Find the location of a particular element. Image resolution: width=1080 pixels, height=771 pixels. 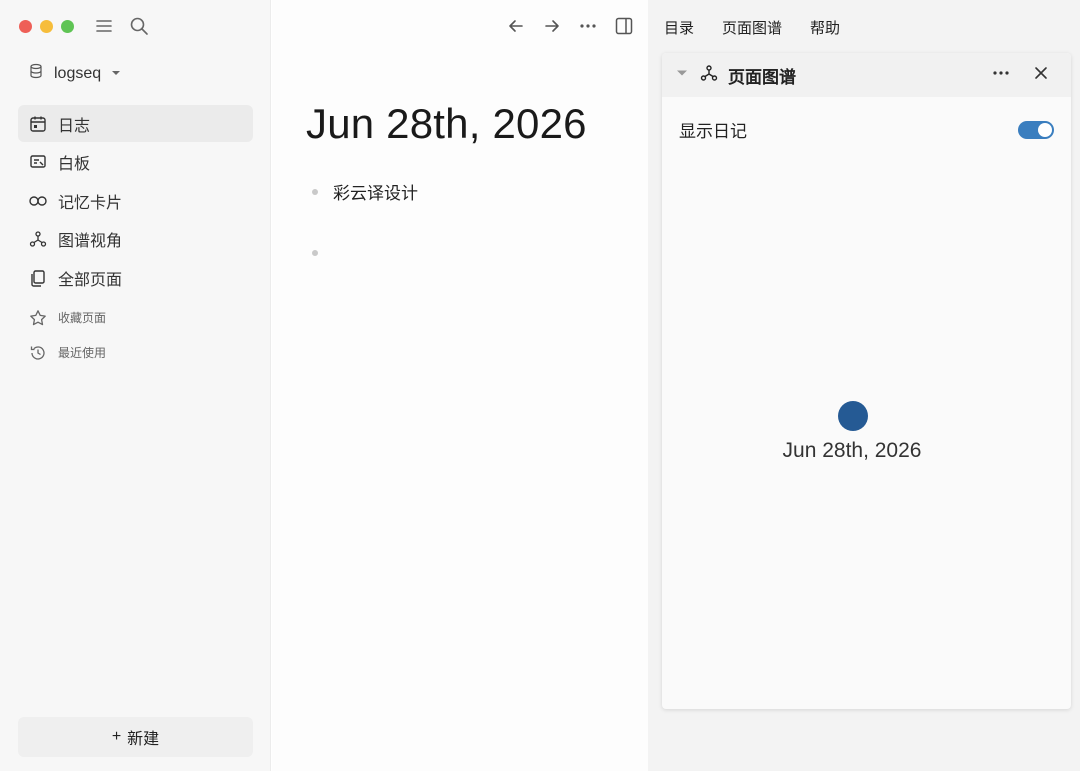

back-arrow-icon is located at coordinates (516, 26).